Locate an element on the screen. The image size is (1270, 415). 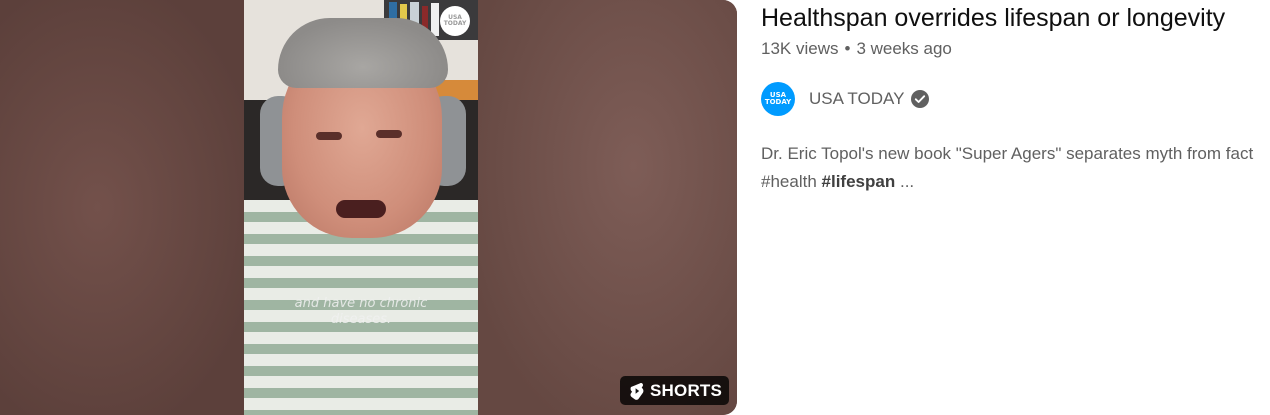
hashtag-lifespan-text: lifespan is located at coordinates (863, 181).